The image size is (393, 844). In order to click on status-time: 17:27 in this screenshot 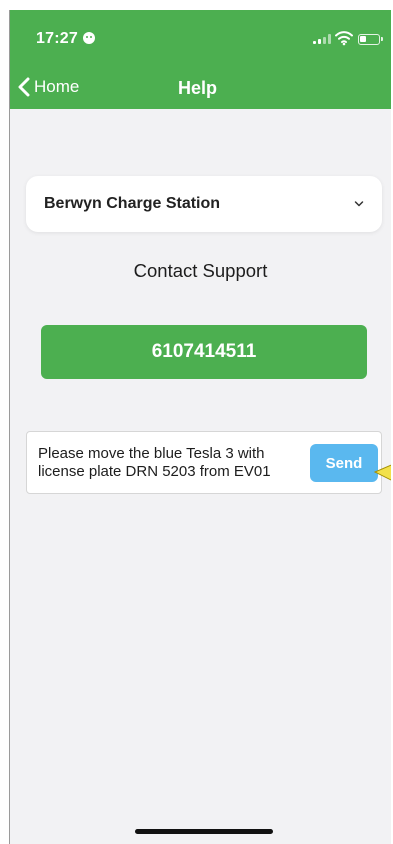, I will do `click(57, 38)`.